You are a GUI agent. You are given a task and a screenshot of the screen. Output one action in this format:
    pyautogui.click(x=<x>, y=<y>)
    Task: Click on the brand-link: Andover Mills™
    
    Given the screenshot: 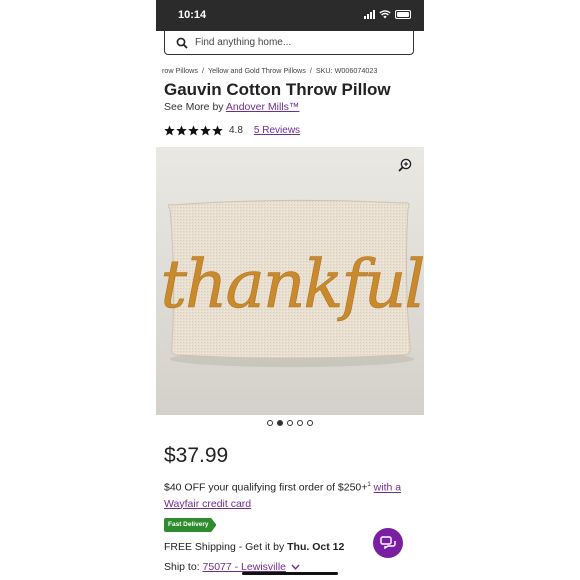 What is the action you would take?
    pyautogui.click(x=263, y=107)
    